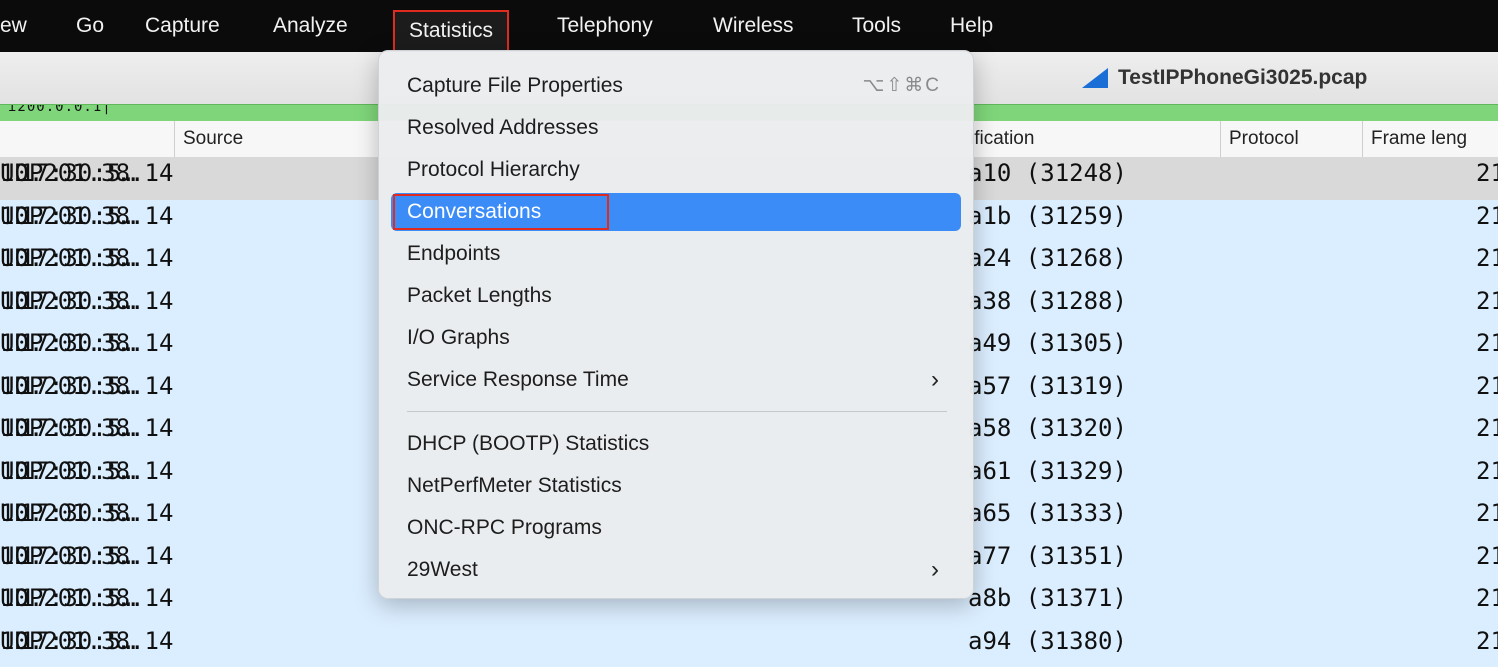  What do you see at coordinates (1047, 513) in the screenshot?
I see `packet-identification: a65 (31333)` at bounding box center [1047, 513].